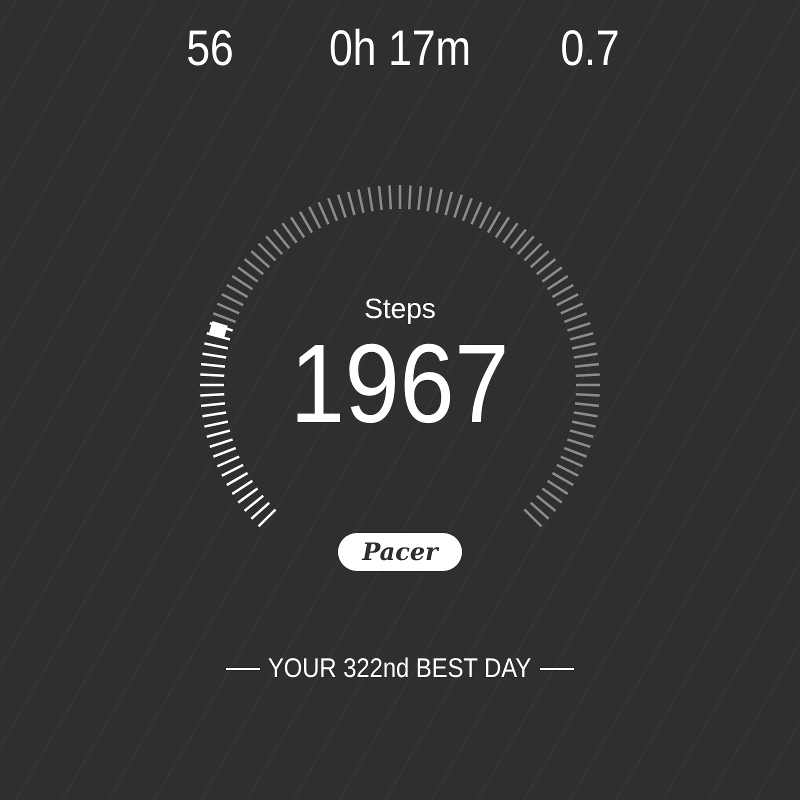 Image resolution: width=800 pixels, height=800 pixels. What do you see at coordinates (400, 48) in the screenshot?
I see `stat-value: 0h 17m` at bounding box center [400, 48].